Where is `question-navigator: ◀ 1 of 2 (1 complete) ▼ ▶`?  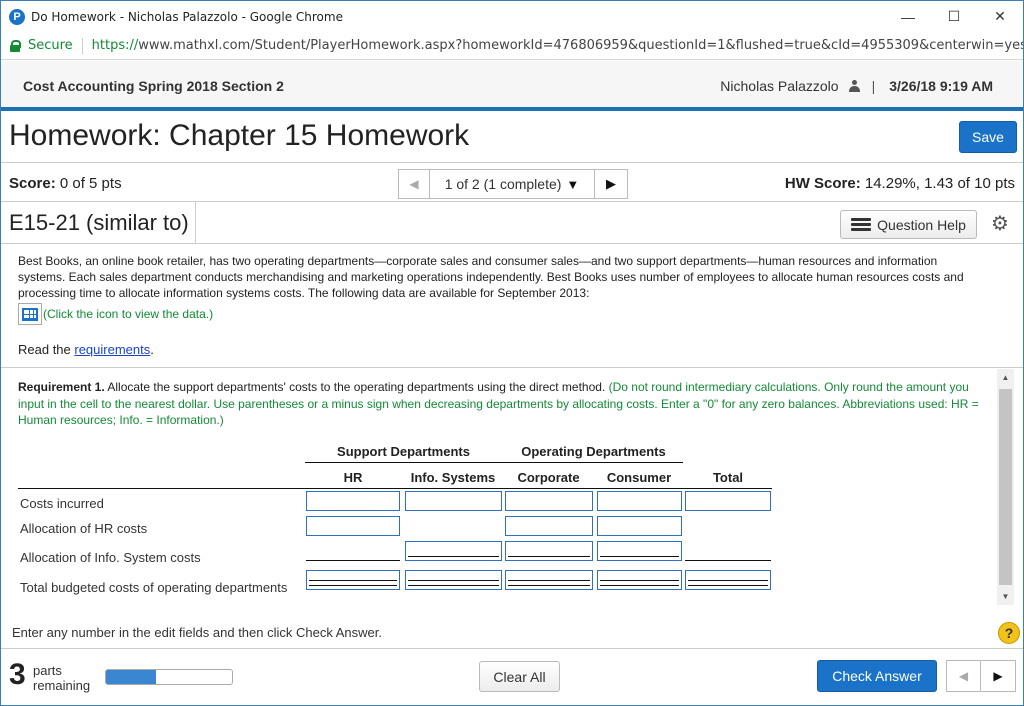 question-navigator: ◀ 1 of 2 (1 complete) ▼ ▶ is located at coordinates (513, 184).